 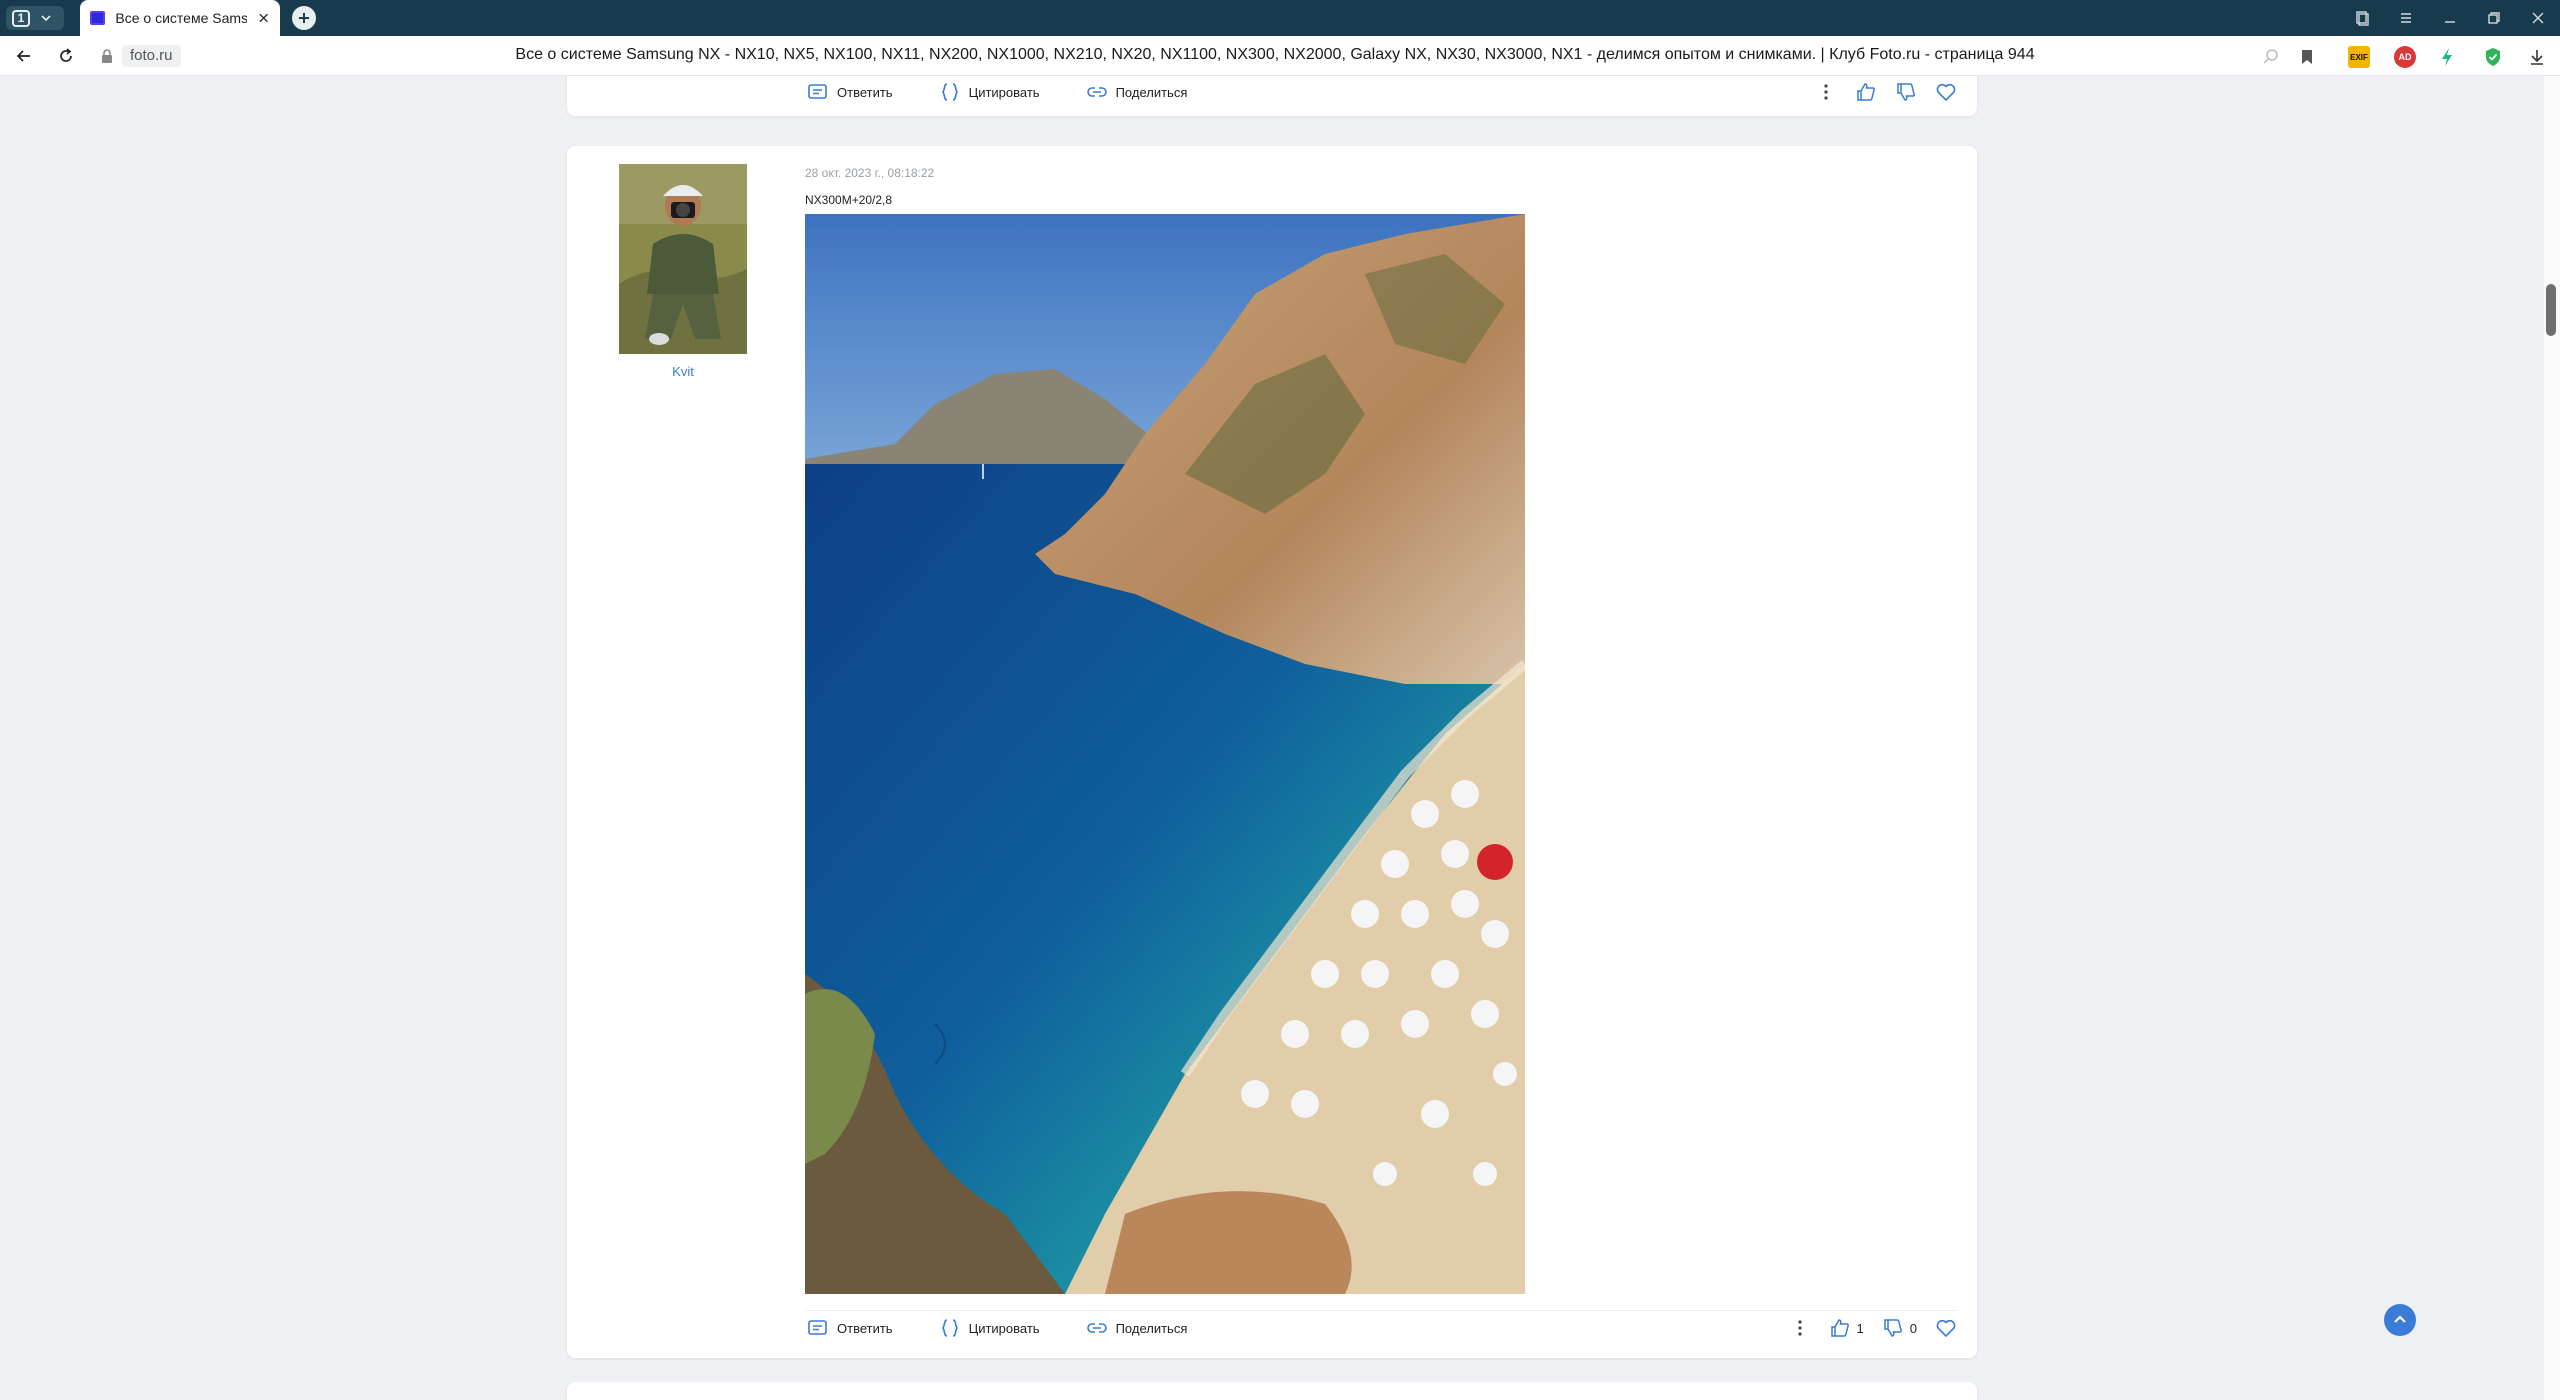 I want to click on minimize-icon, so click(x=2450, y=18).